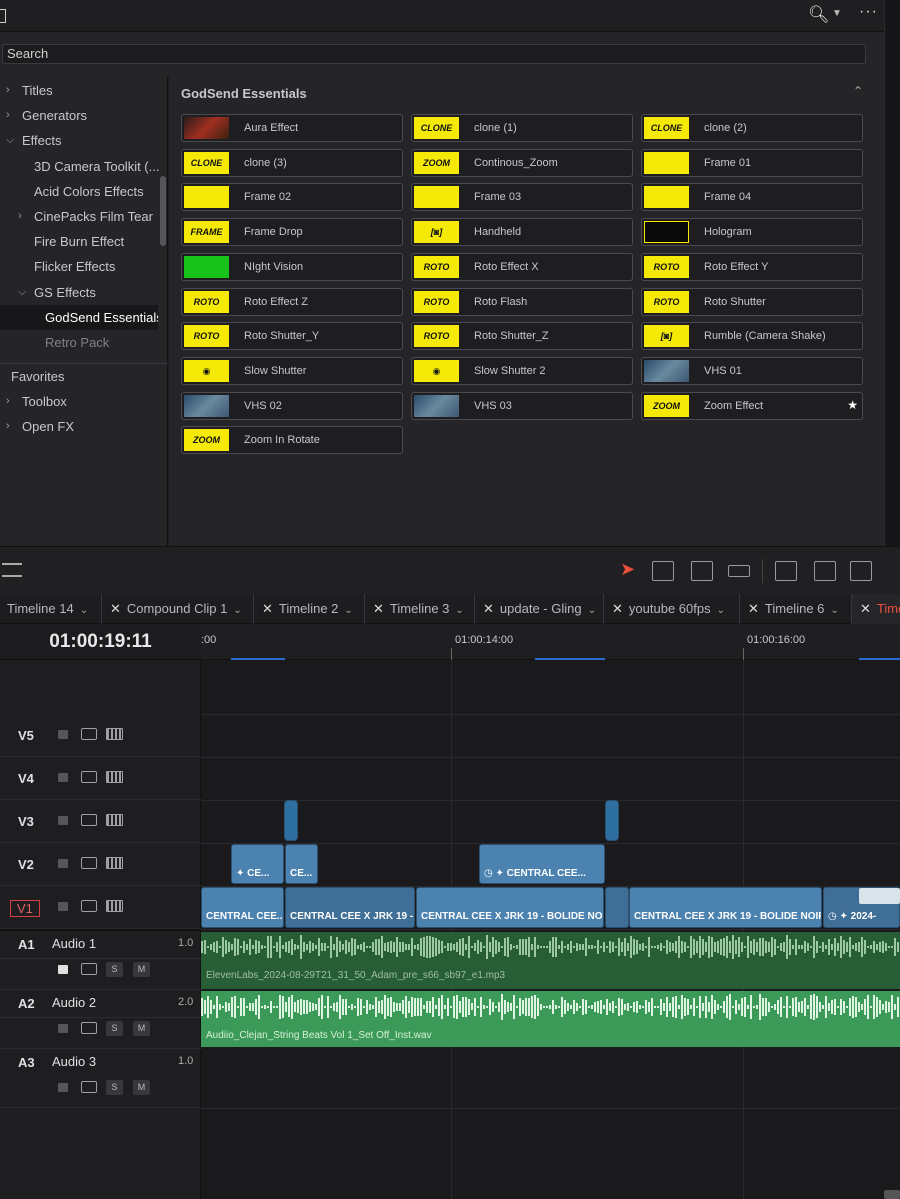 Image resolution: width=900 pixels, height=1199 pixels. Describe the element at coordinates (420, 609) in the screenshot. I see `timeline-tab: ✕ Timeline 3 ⌄` at that location.